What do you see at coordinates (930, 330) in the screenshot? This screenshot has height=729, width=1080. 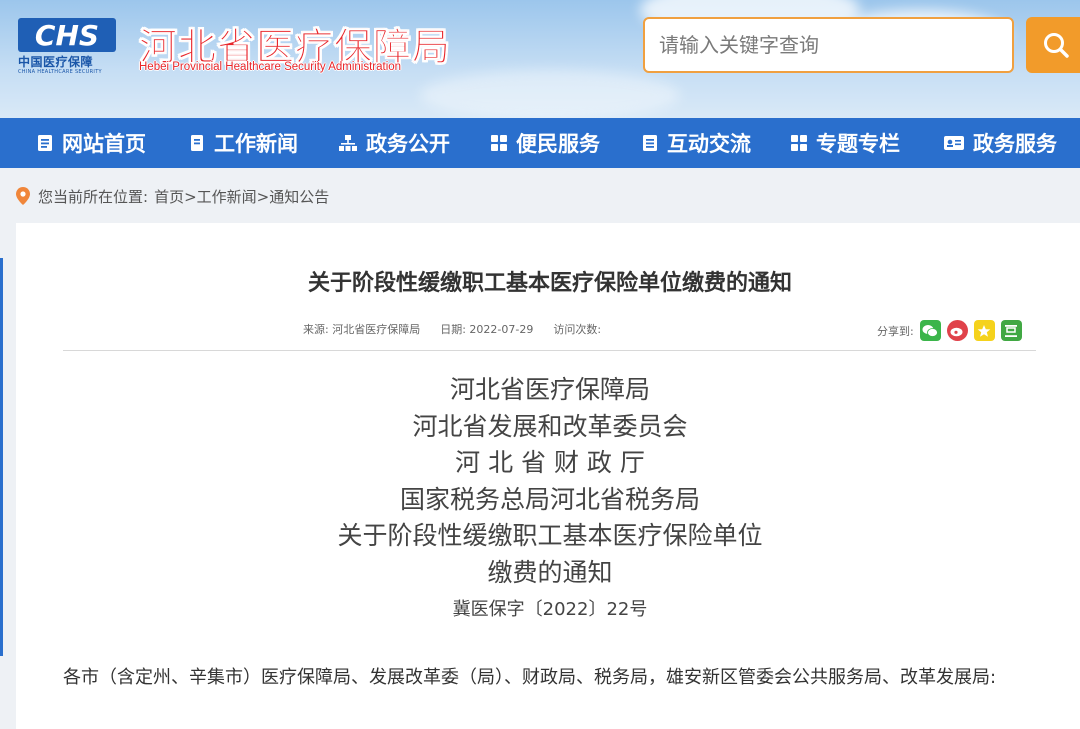 I see `wechat-icon` at bounding box center [930, 330].